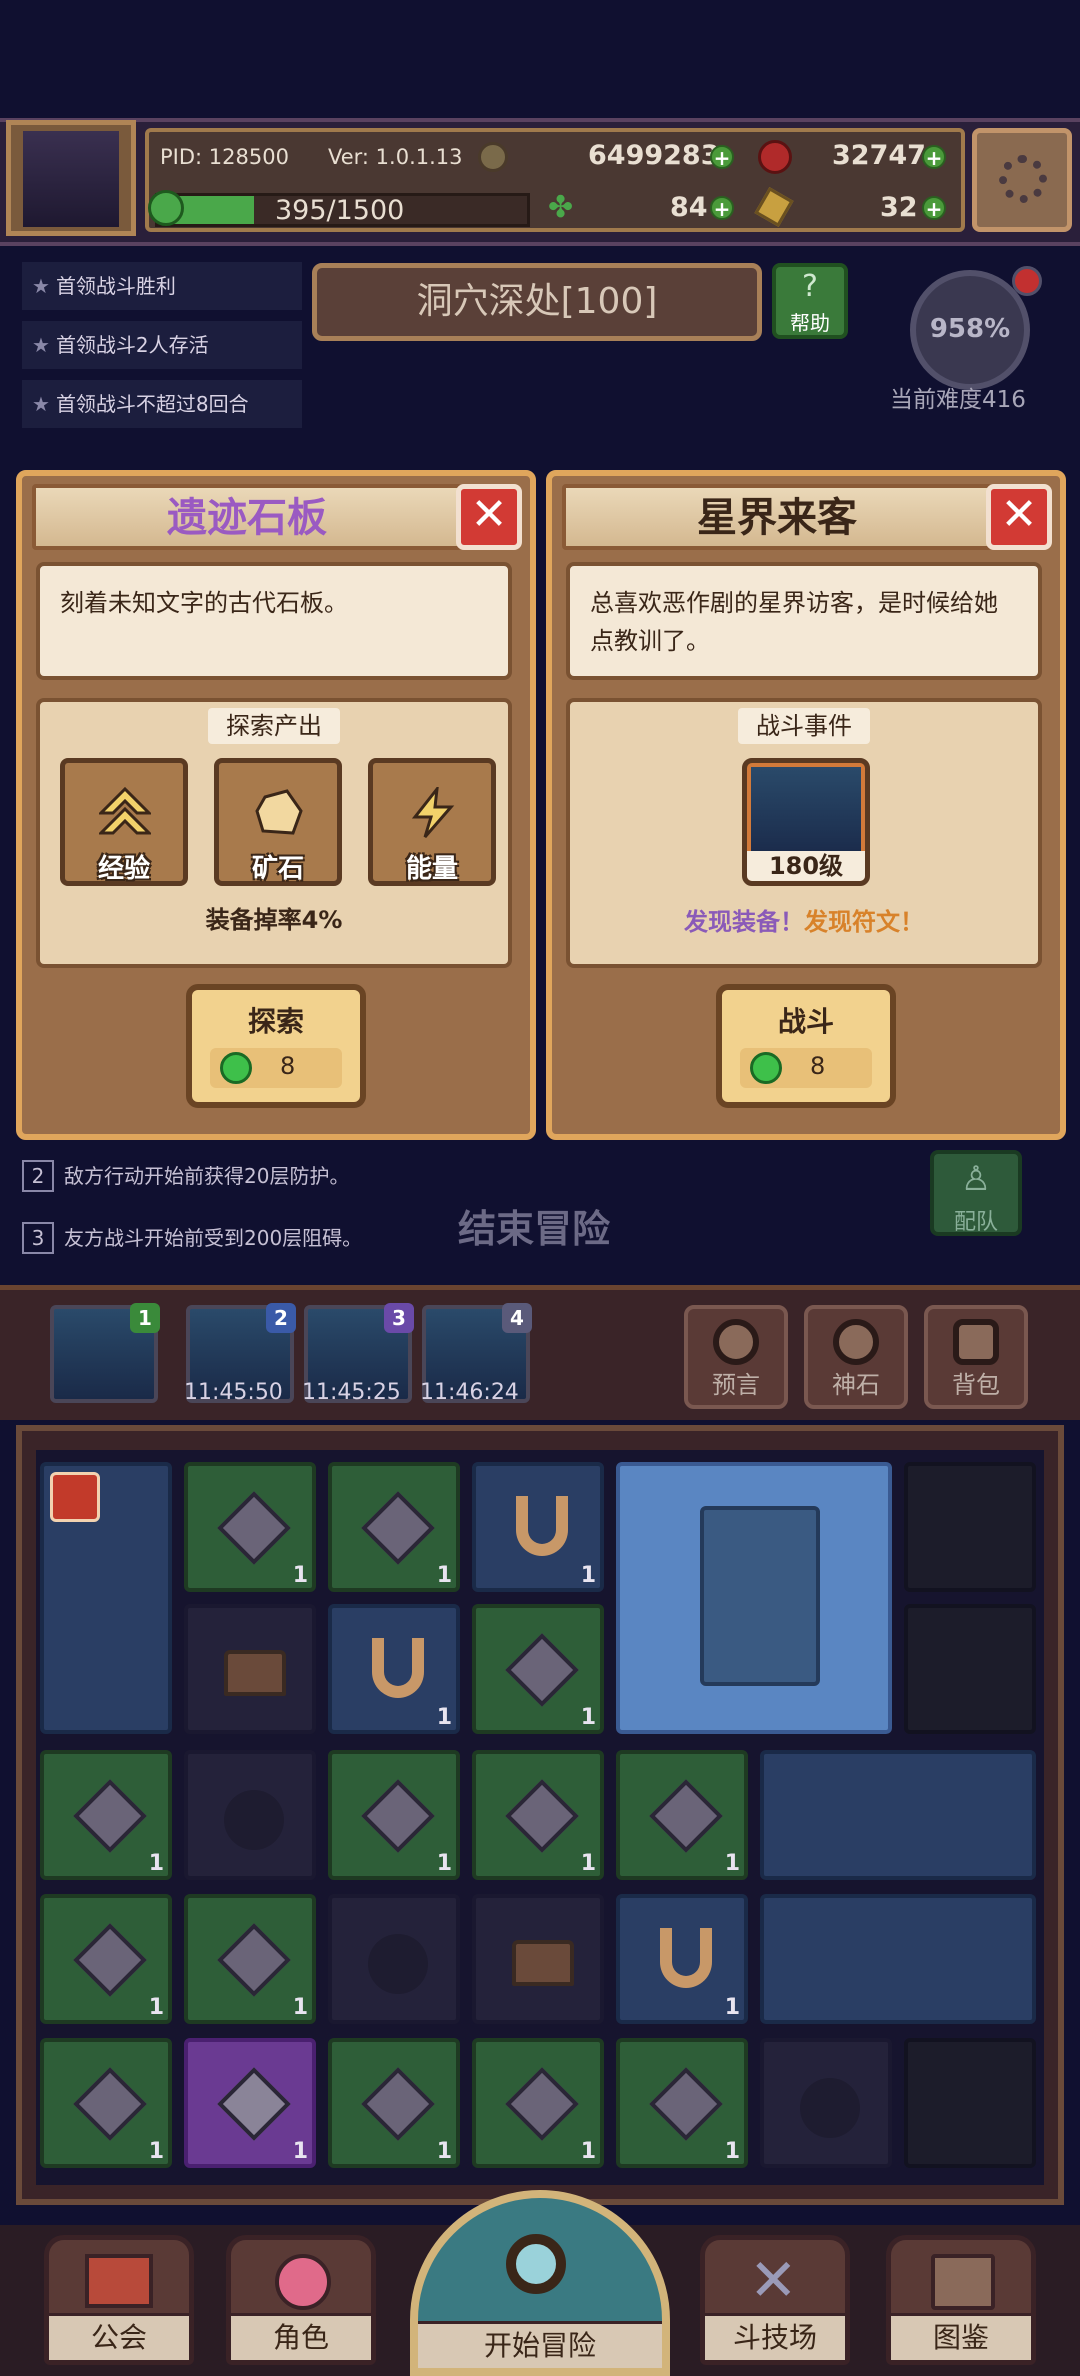  Describe the element at coordinates (224, 157) in the screenshot. I see `pid-text: PID: 128500` at that location.